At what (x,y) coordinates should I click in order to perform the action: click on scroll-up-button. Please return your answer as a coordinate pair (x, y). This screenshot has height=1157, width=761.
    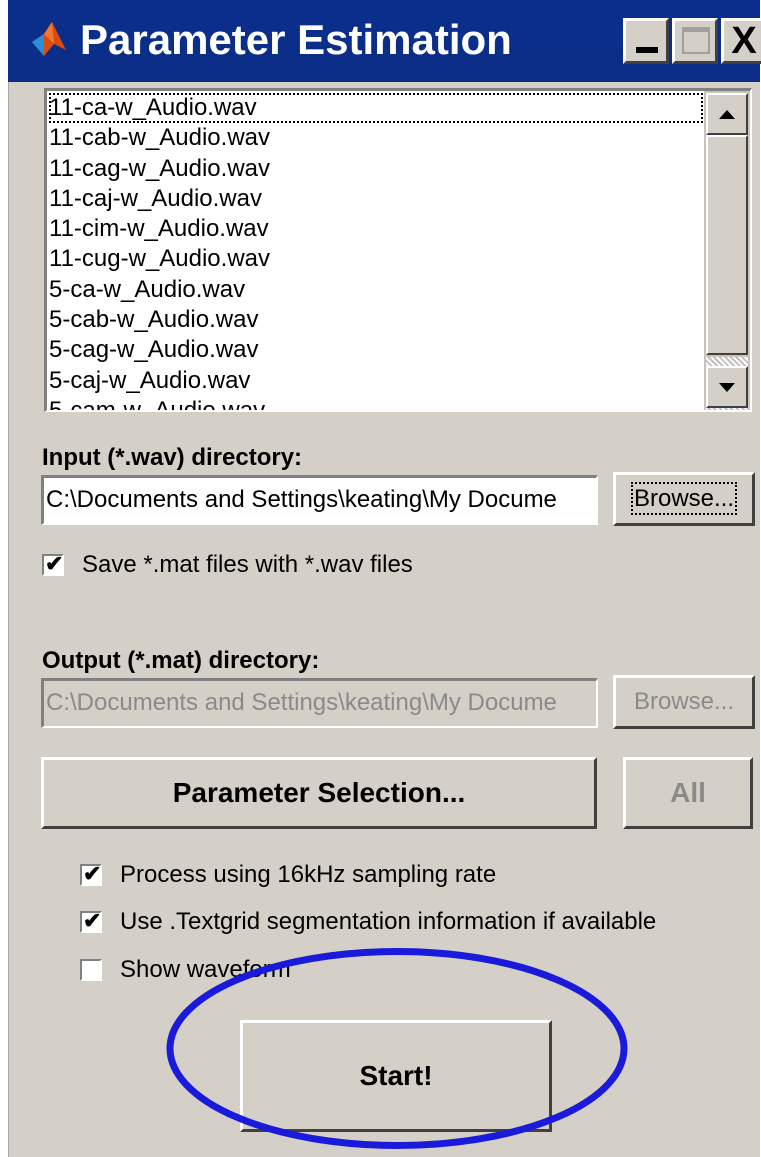
    Looking at the image, I should click on (727, 114).